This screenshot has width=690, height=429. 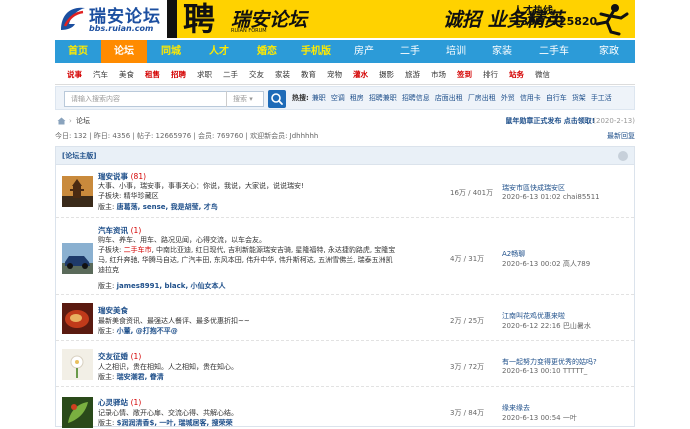 I want to click on hot-keyword: 租房, so click(x=357, y=98).